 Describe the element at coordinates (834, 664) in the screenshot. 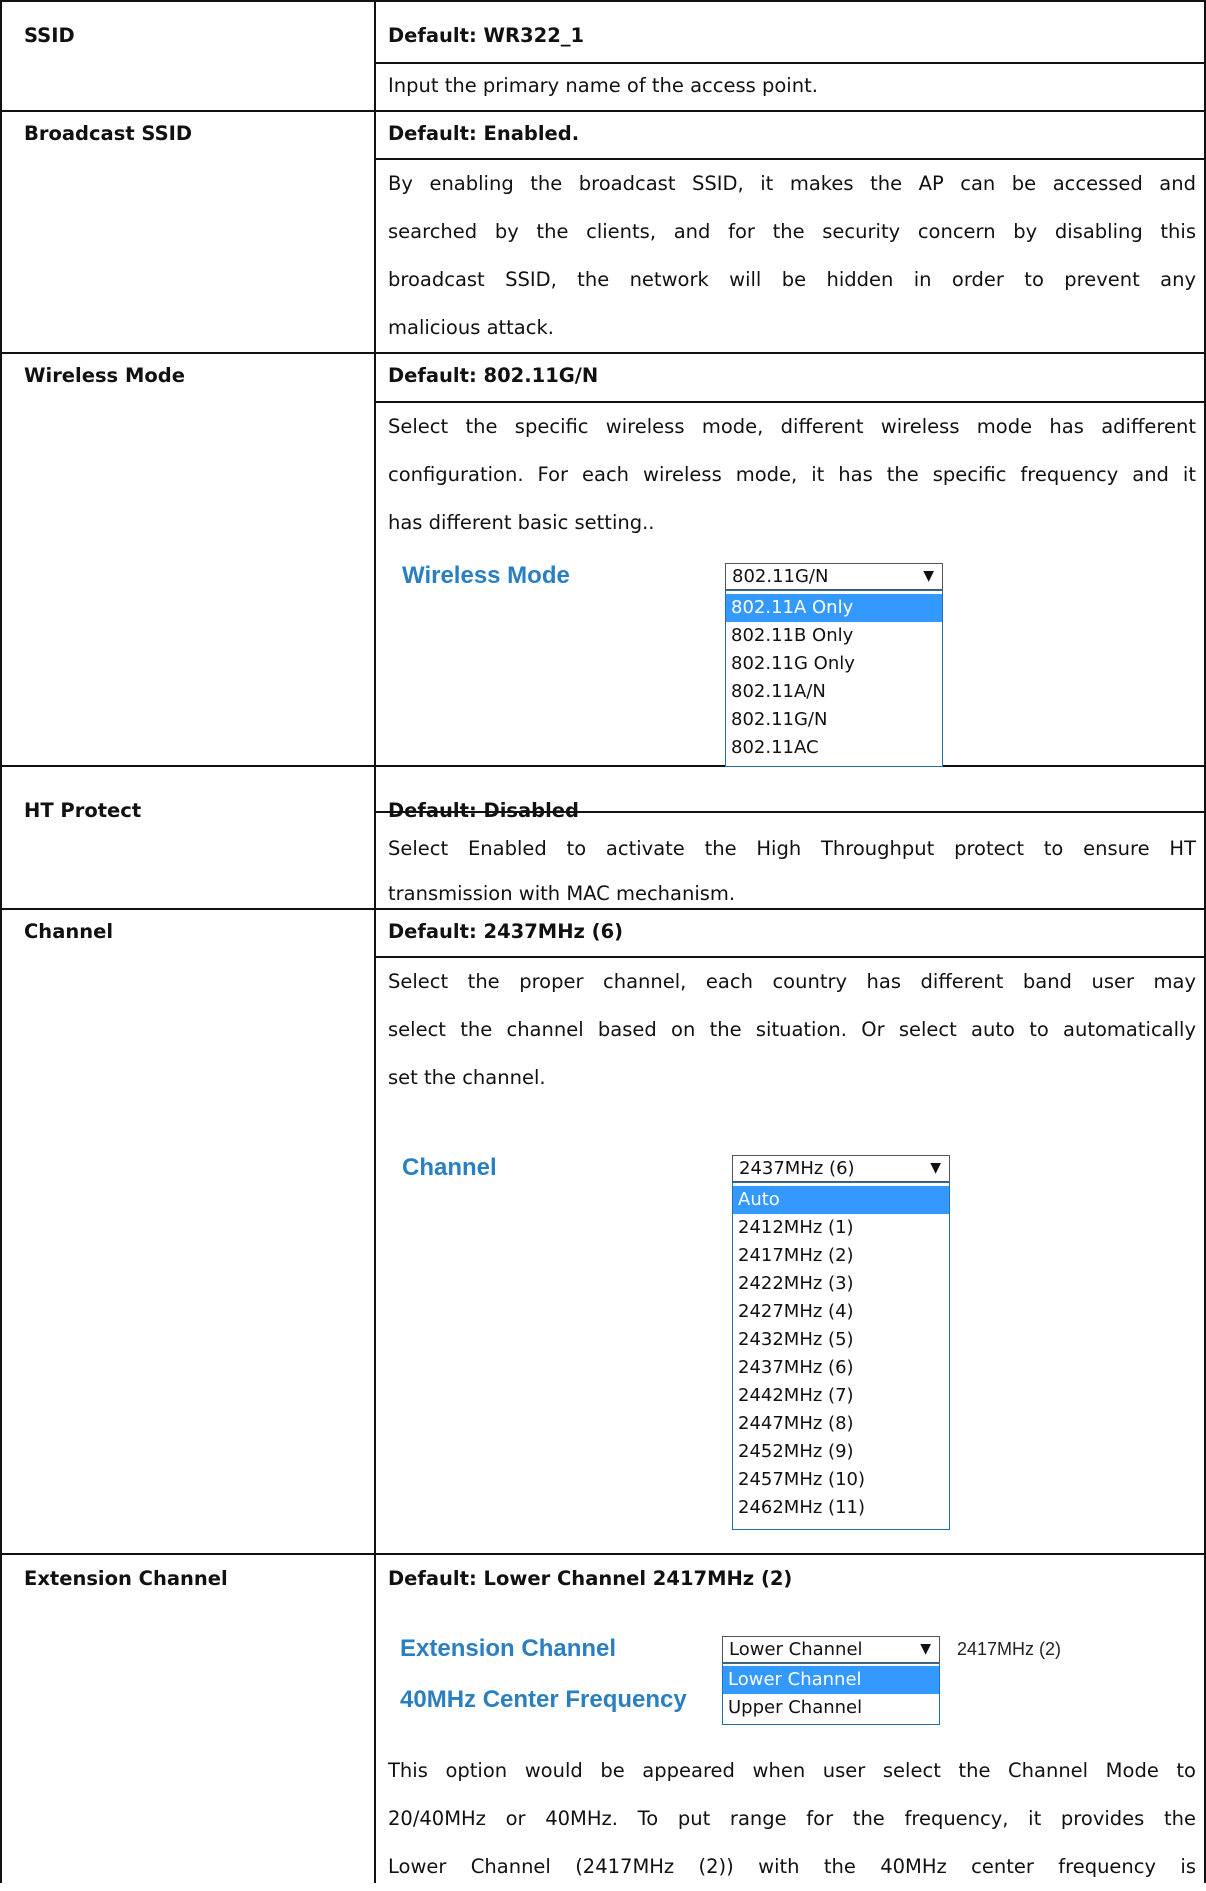

I see `wireless-mode-option: 802.11G Only` at that location.